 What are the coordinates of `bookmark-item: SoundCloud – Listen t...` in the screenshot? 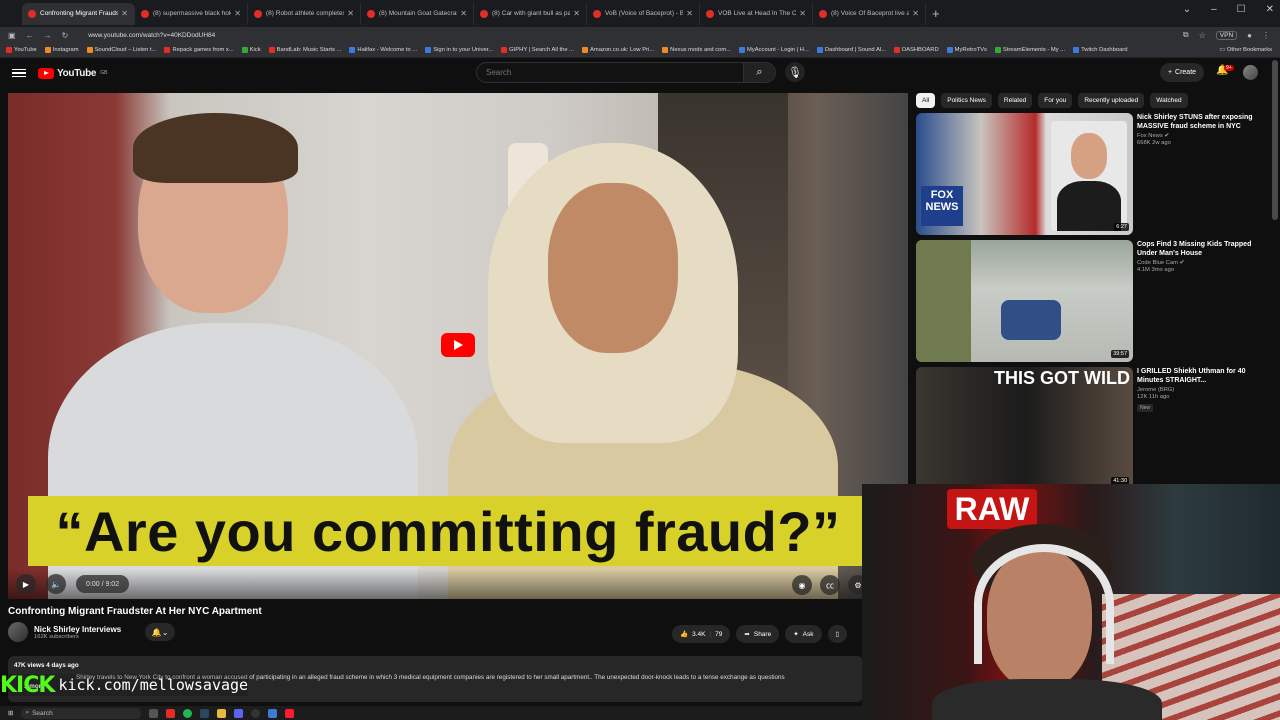 It's located at (121, 50).